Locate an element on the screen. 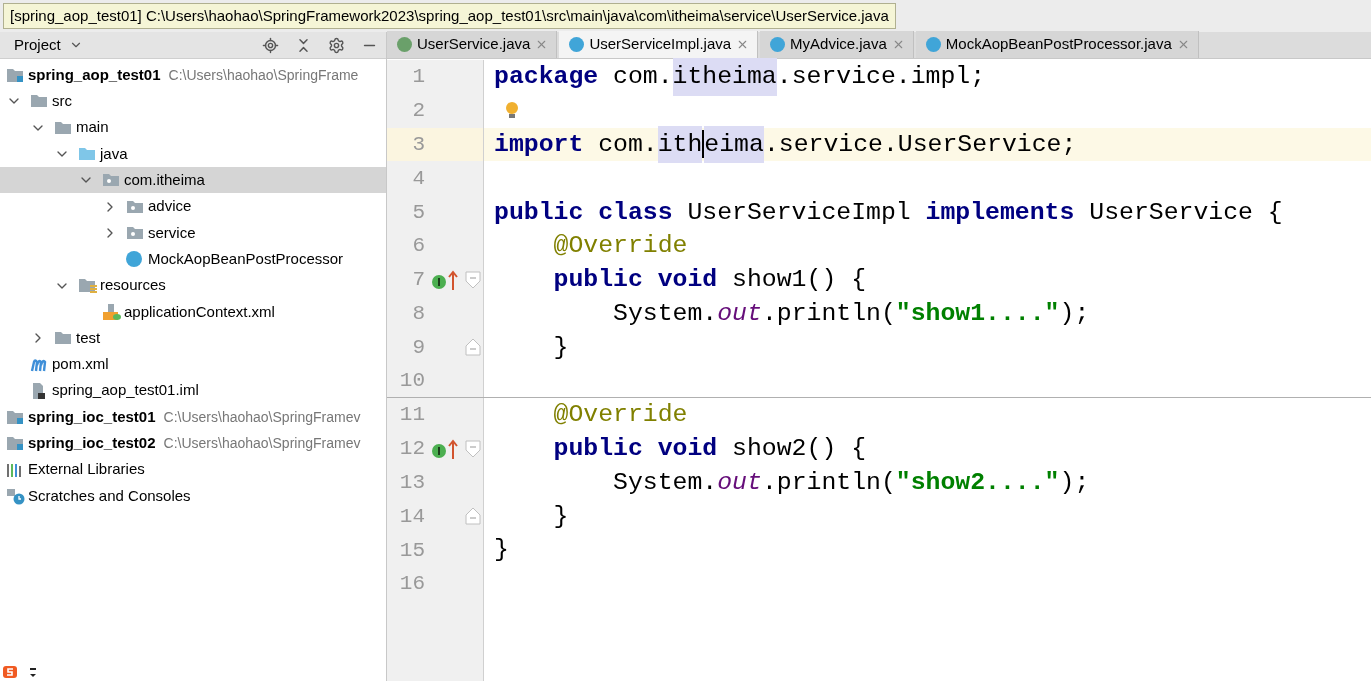 This screenshot has height=681, width=1371. tree-item: MockAopBeanPostProcessor is located at coordinates (193, 259).